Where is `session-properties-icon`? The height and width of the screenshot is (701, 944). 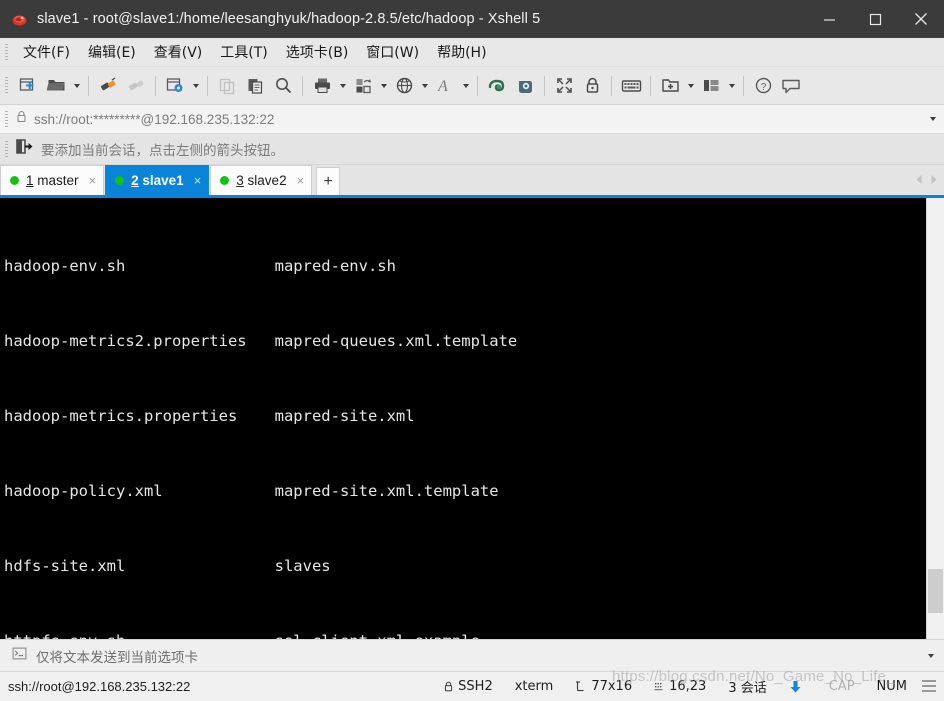 session-properties-icon is located at coordinates (175, 86).